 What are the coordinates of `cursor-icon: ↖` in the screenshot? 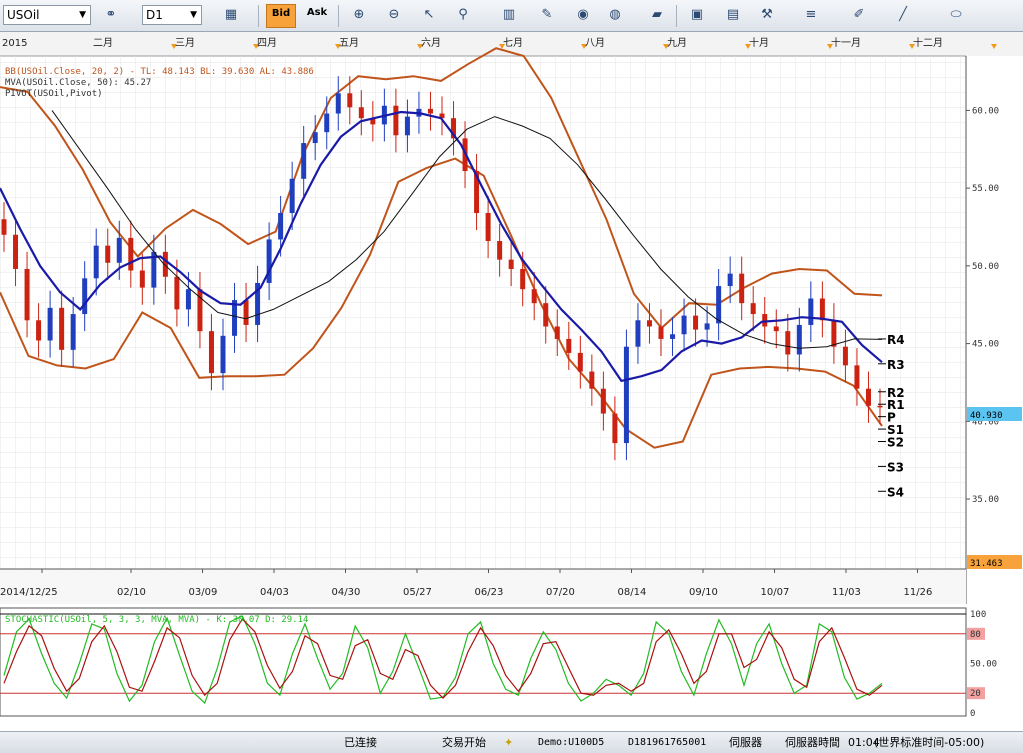 It's located at (429, 15).